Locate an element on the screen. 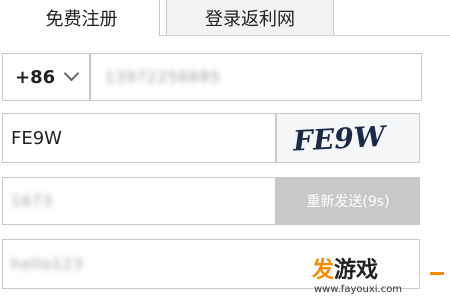 This screenshot has width=450, height=300. resend-code-label: 重新发送(9s) is located at coordinates (348, 202).